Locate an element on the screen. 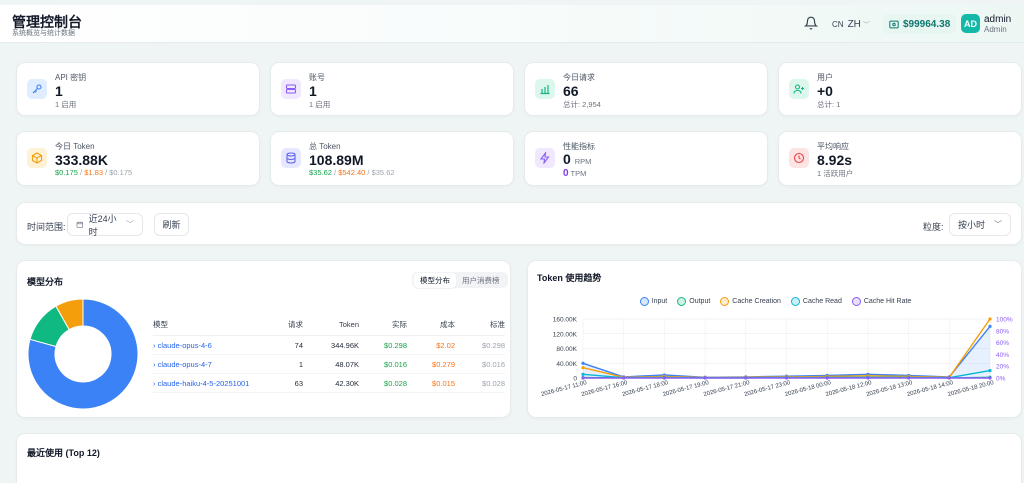  language-code: ZH is located at coordinates (854, 24).